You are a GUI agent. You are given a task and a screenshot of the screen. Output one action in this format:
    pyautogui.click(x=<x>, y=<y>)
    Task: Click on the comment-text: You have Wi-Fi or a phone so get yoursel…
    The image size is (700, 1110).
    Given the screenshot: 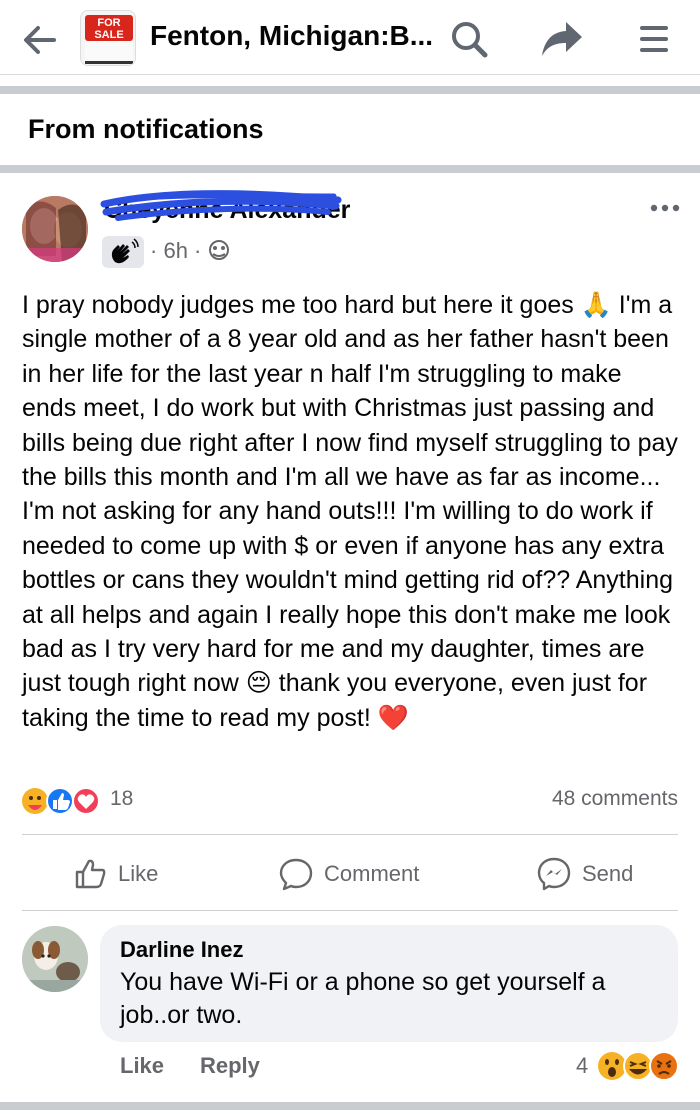 What is the action you would take?
    pyautogui.click(x=363, y=998)
    